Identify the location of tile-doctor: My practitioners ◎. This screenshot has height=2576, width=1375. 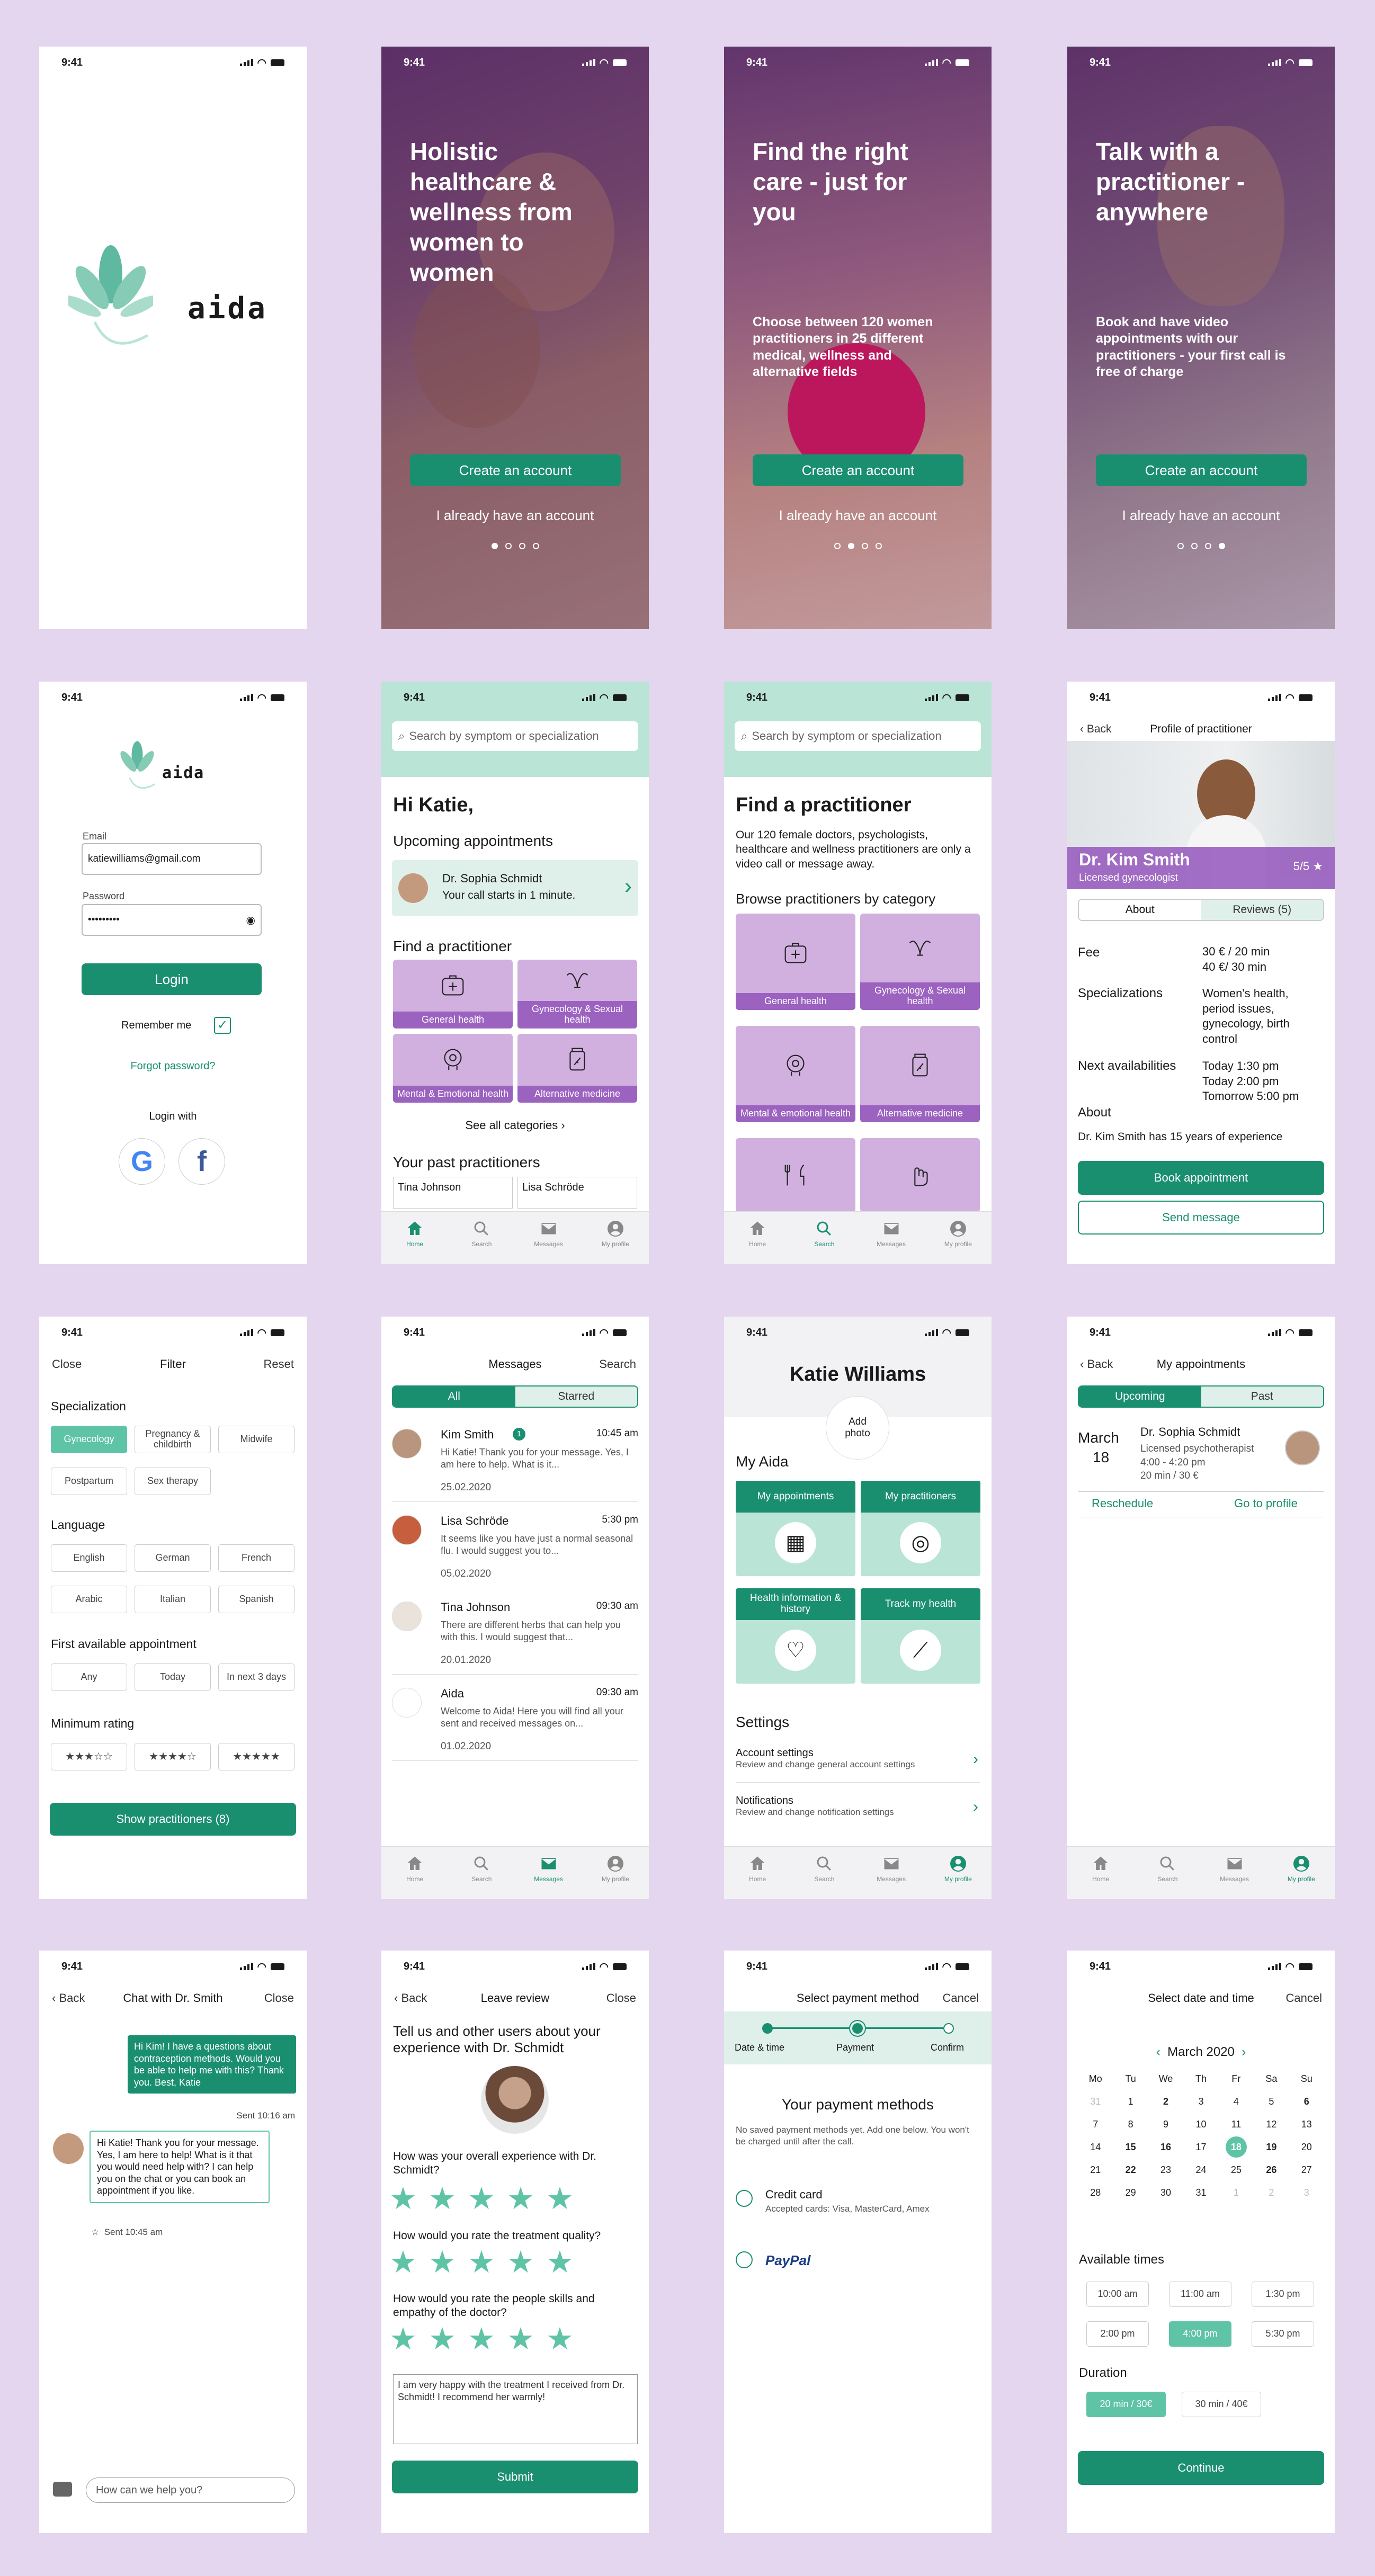
(920, 1528).